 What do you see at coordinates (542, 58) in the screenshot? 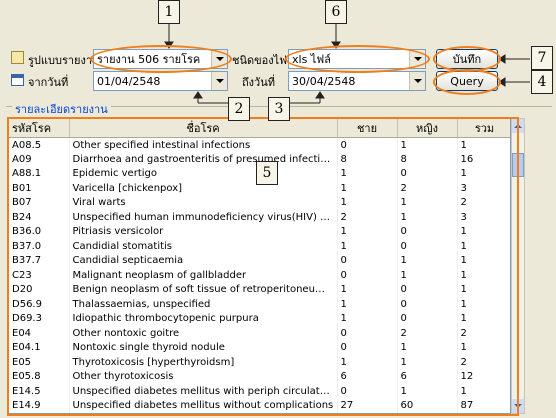
I see `callout-label: 7` at bounding box center [542, 58].